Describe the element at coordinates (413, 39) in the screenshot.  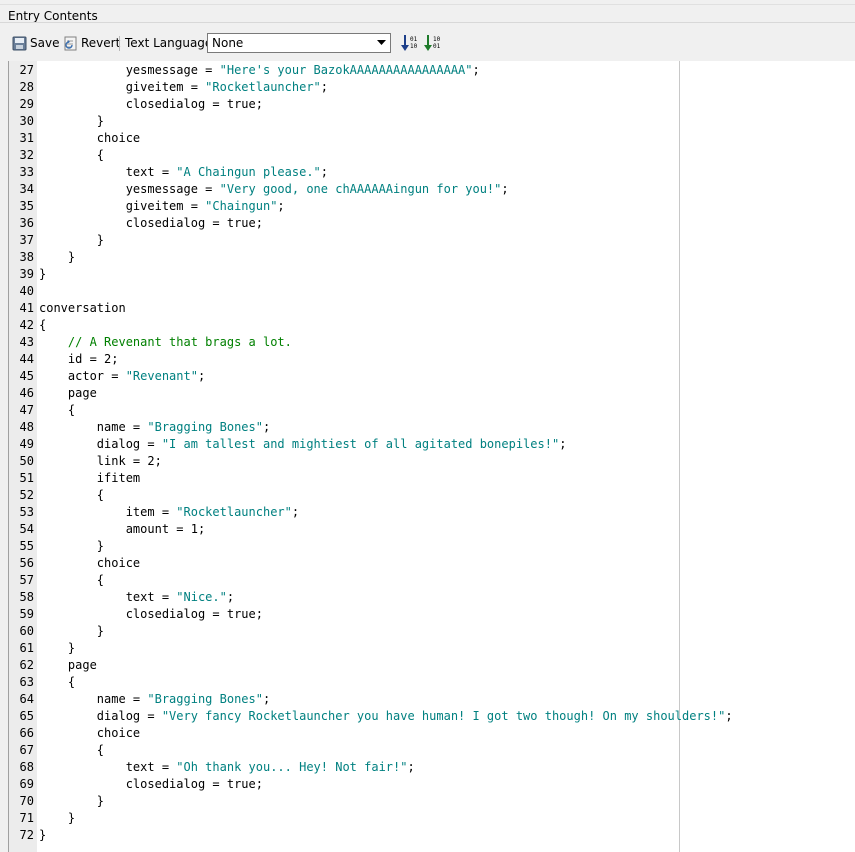
I see `svg-text: 01` at that location.